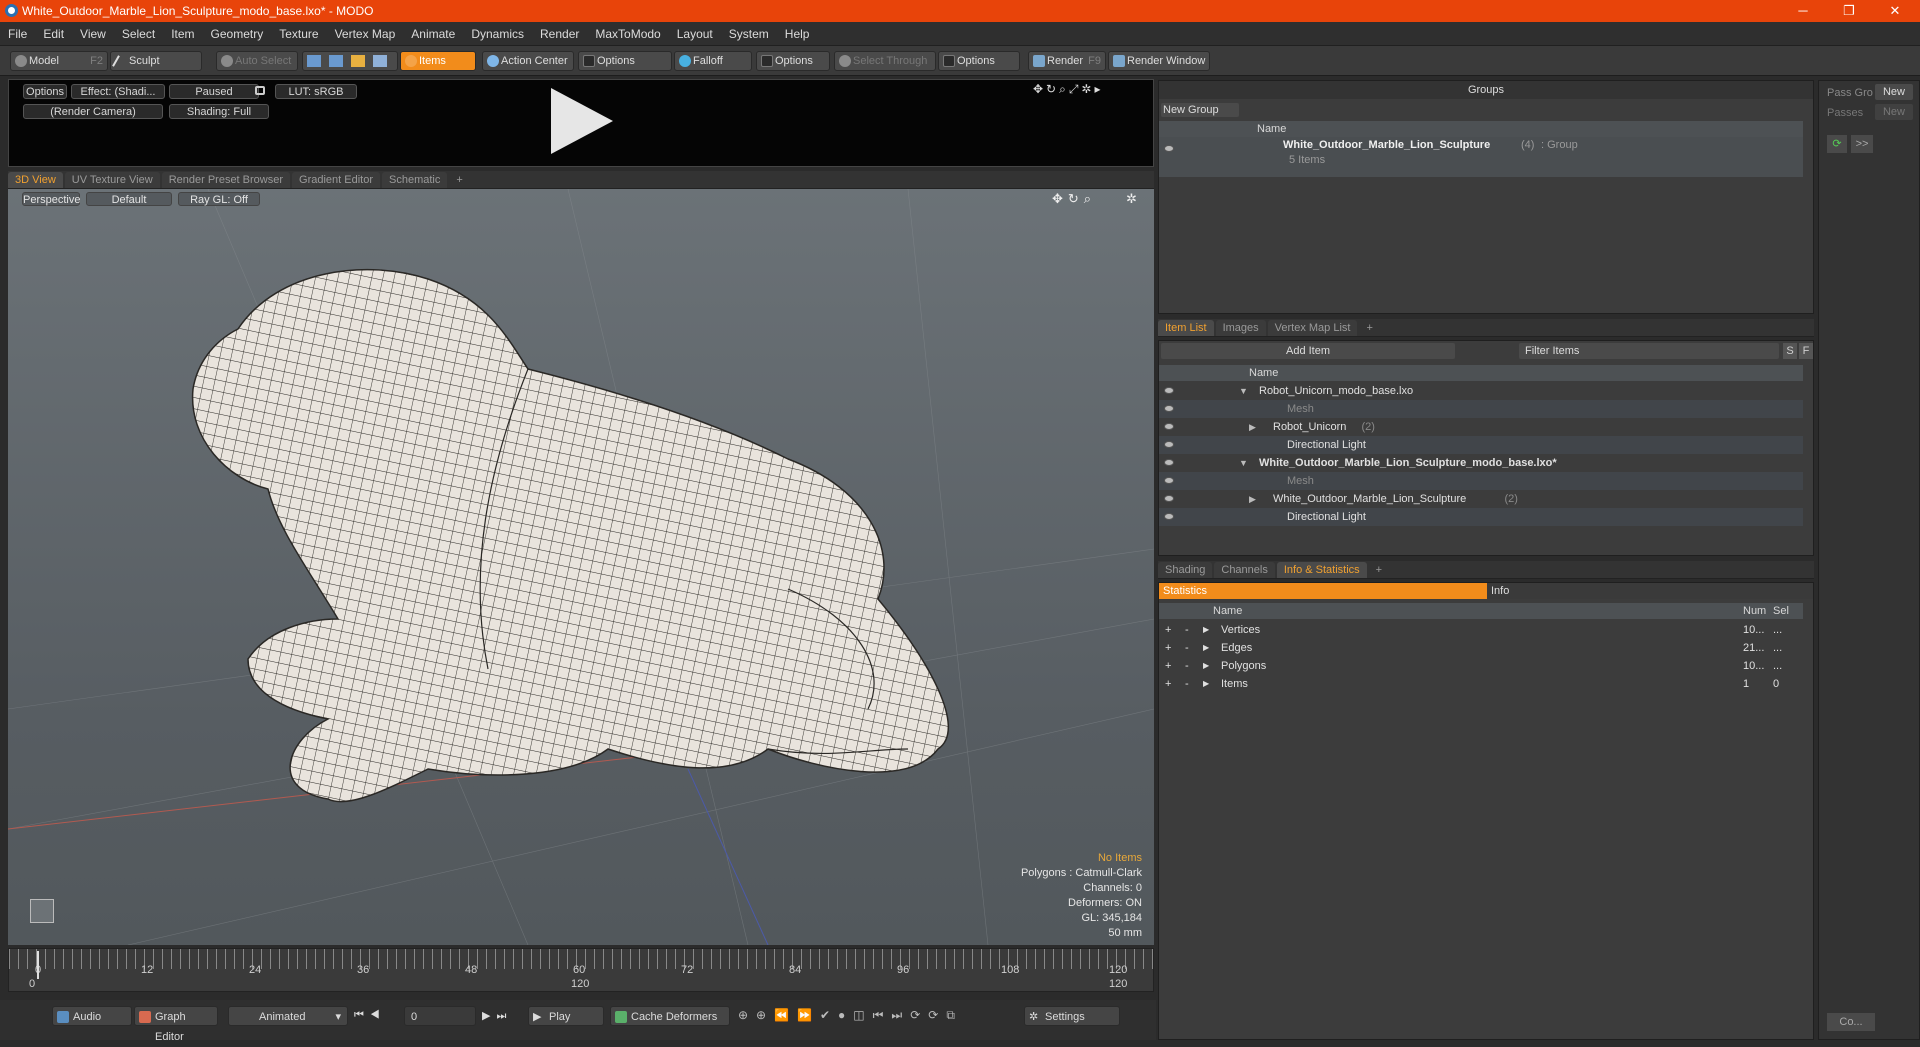 This screenshot has width=1920, height=1047. I want to click on items-mode-button: Items, so click(438, 61).